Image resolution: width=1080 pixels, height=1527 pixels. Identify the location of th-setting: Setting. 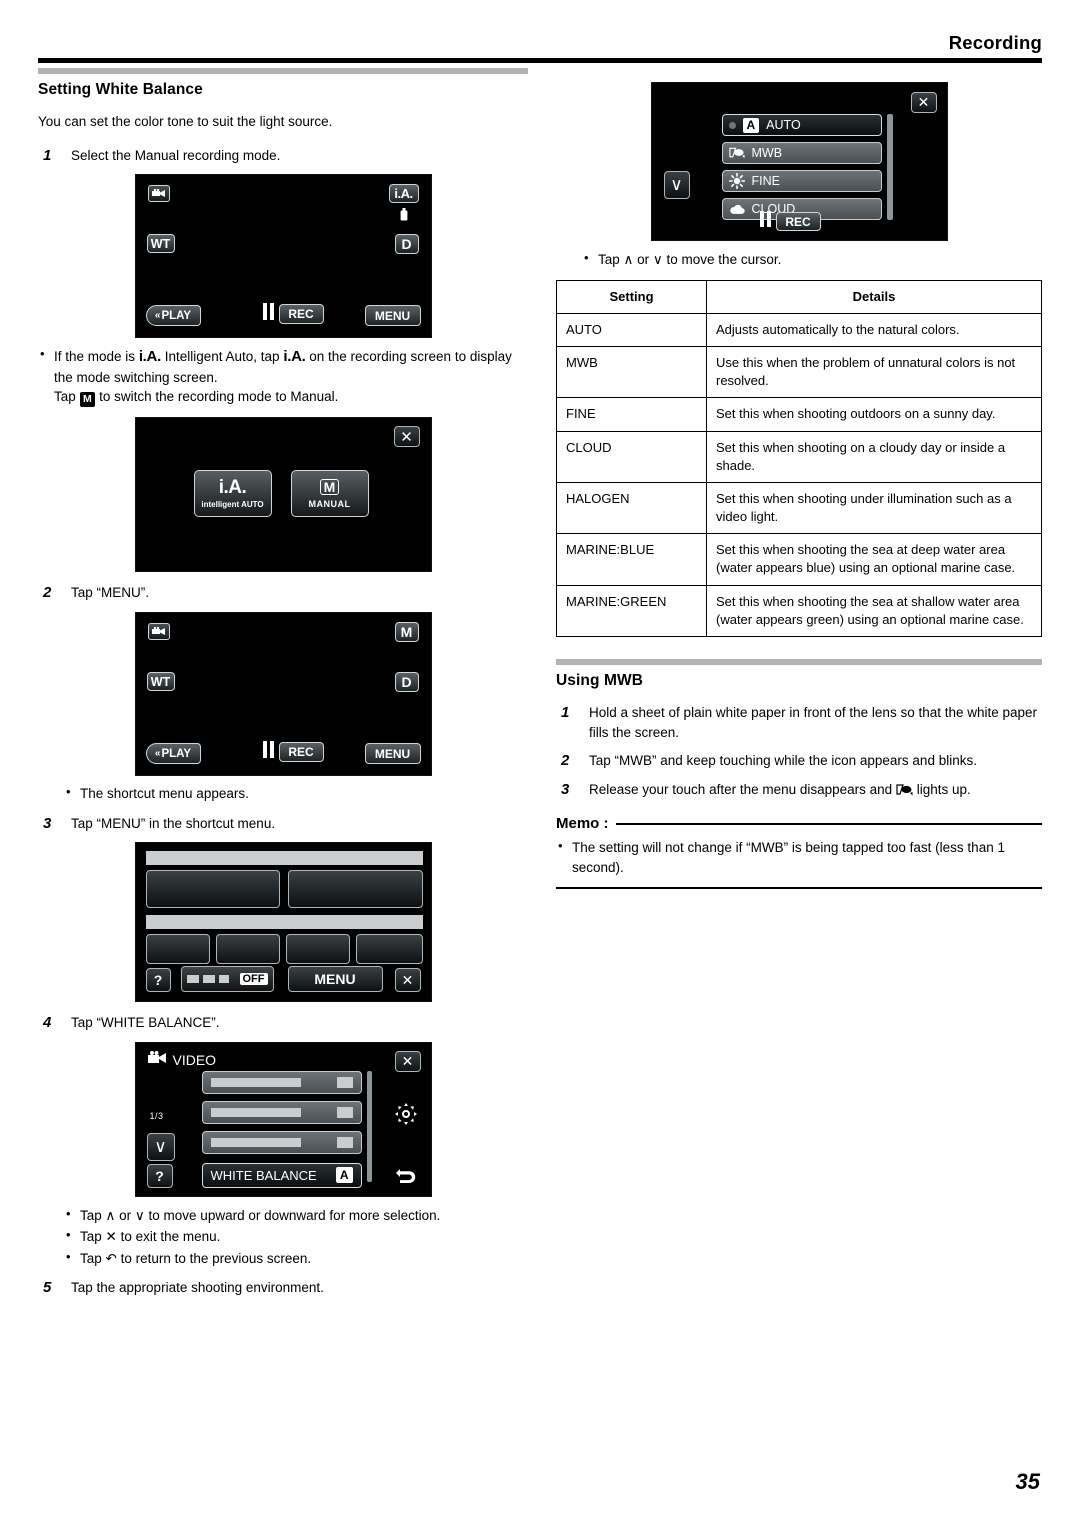
(631, 296).